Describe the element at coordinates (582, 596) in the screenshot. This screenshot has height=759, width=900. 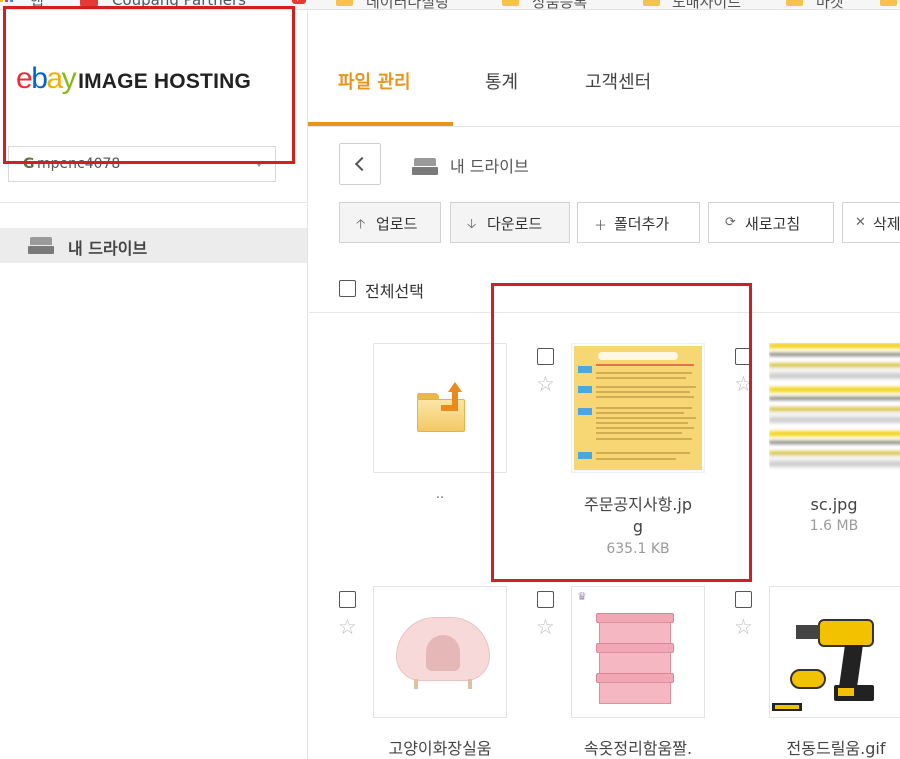
I see `crown-icon: ♛` at that location.